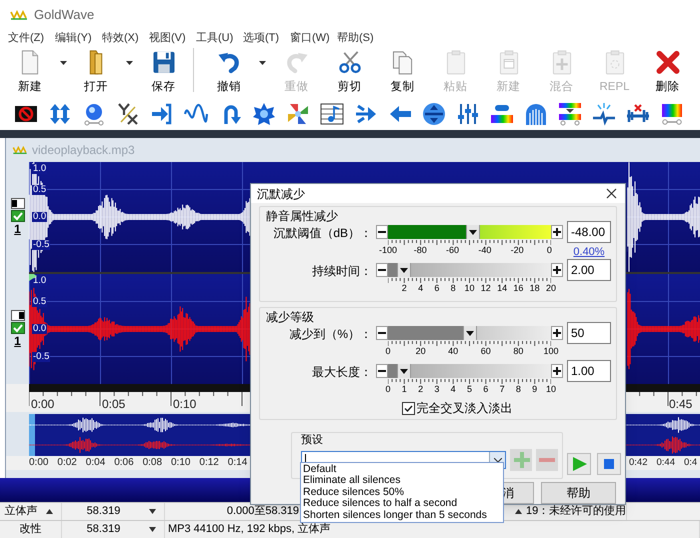  I want to click on tick-label: 3, so click(437, 389).